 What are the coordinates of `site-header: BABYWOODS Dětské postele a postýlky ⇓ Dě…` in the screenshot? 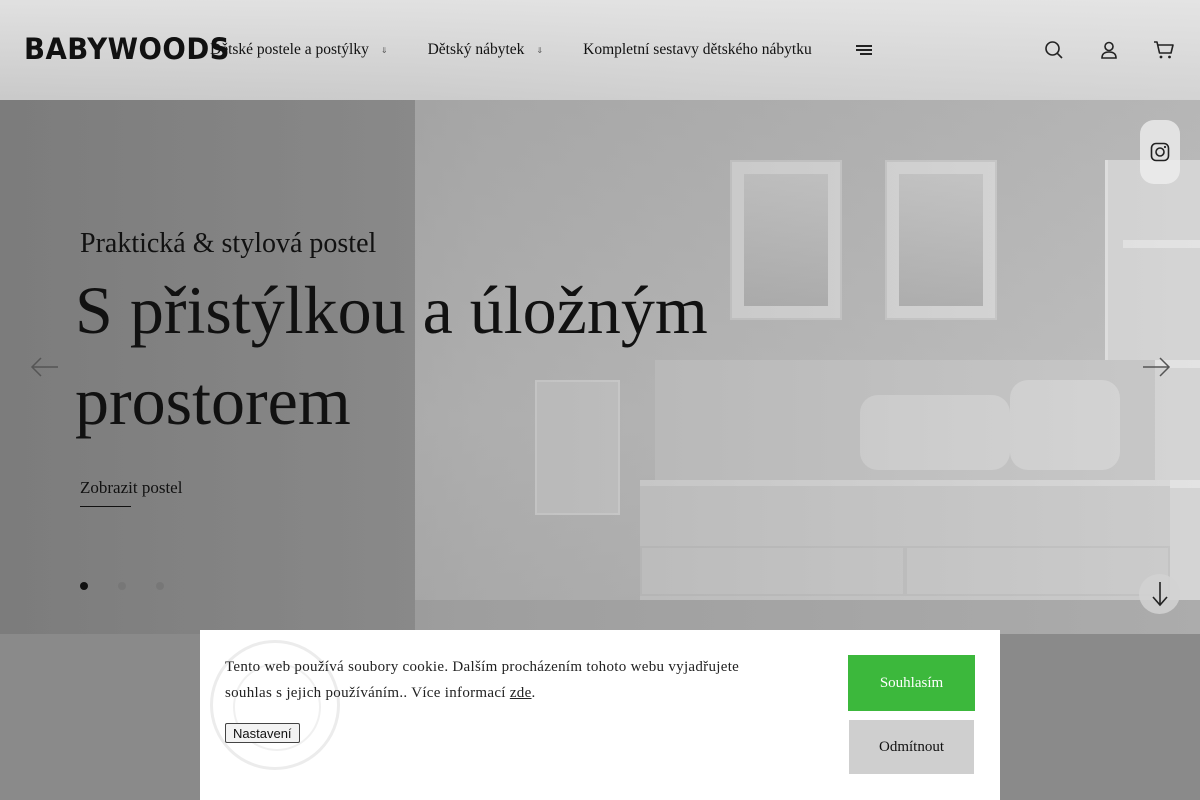 It's located at (600, 50).